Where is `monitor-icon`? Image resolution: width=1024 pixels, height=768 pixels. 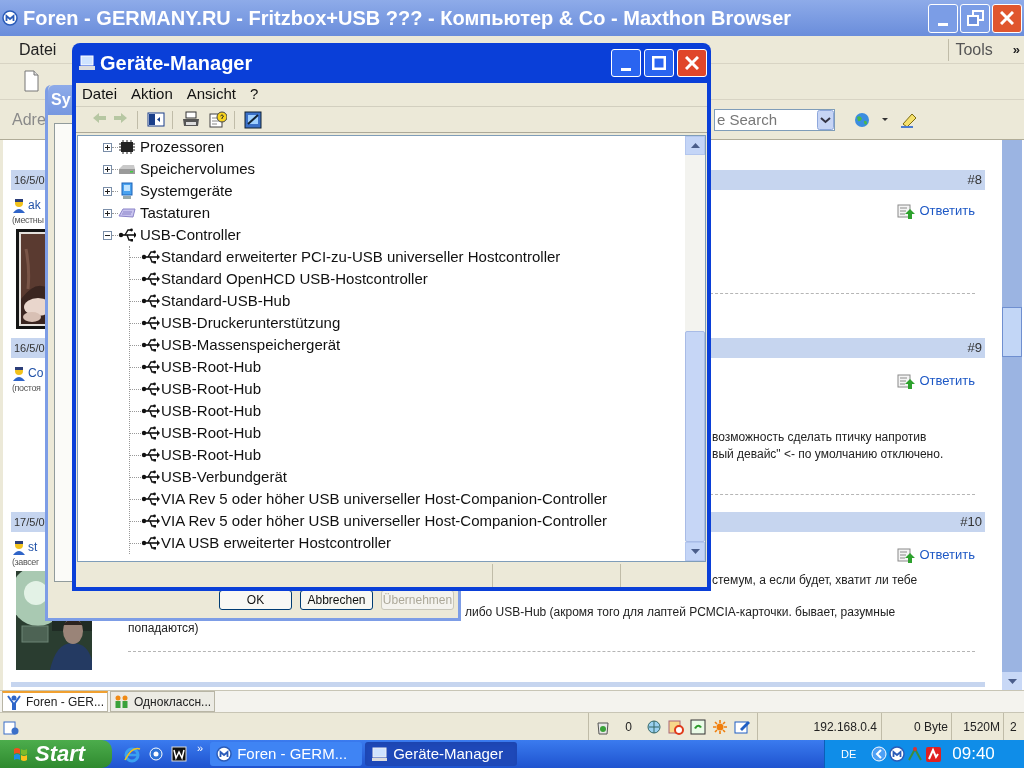 monitor-icon is located at coordinates (253, 119).